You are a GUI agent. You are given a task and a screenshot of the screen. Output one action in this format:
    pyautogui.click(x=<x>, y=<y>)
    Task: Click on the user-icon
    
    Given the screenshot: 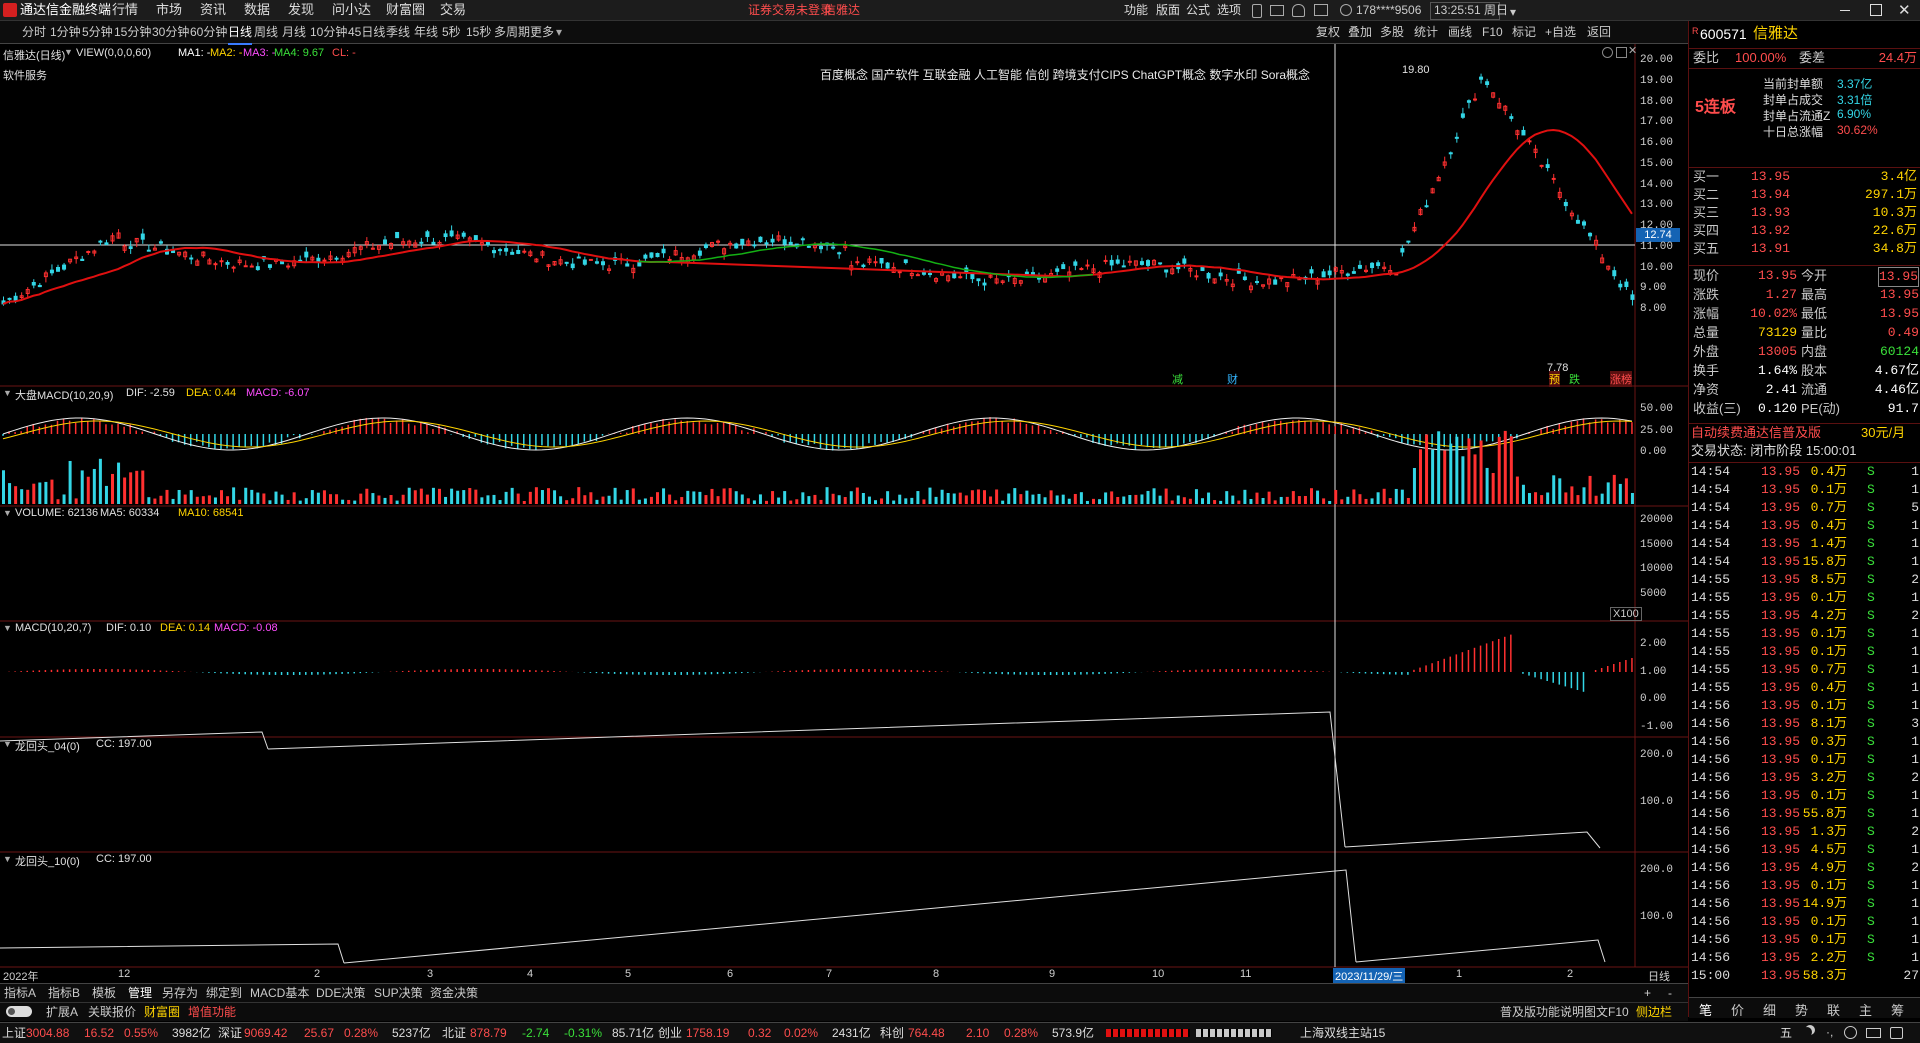 What is the action you would take?
    pyautogui.click(x=1346, y=10)
    